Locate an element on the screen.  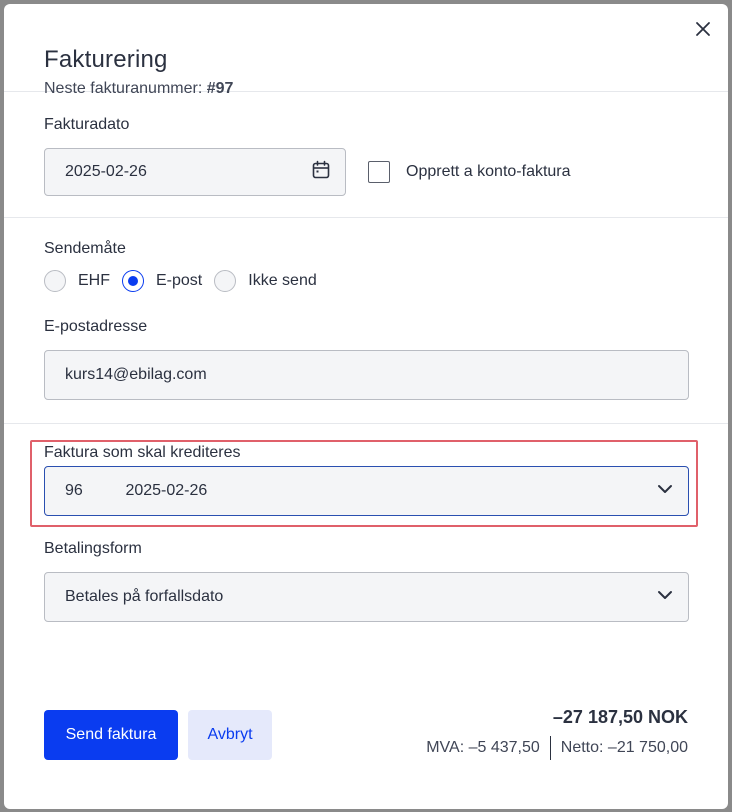
payment-label: Betalingsform is located at coordinates (93, 548).